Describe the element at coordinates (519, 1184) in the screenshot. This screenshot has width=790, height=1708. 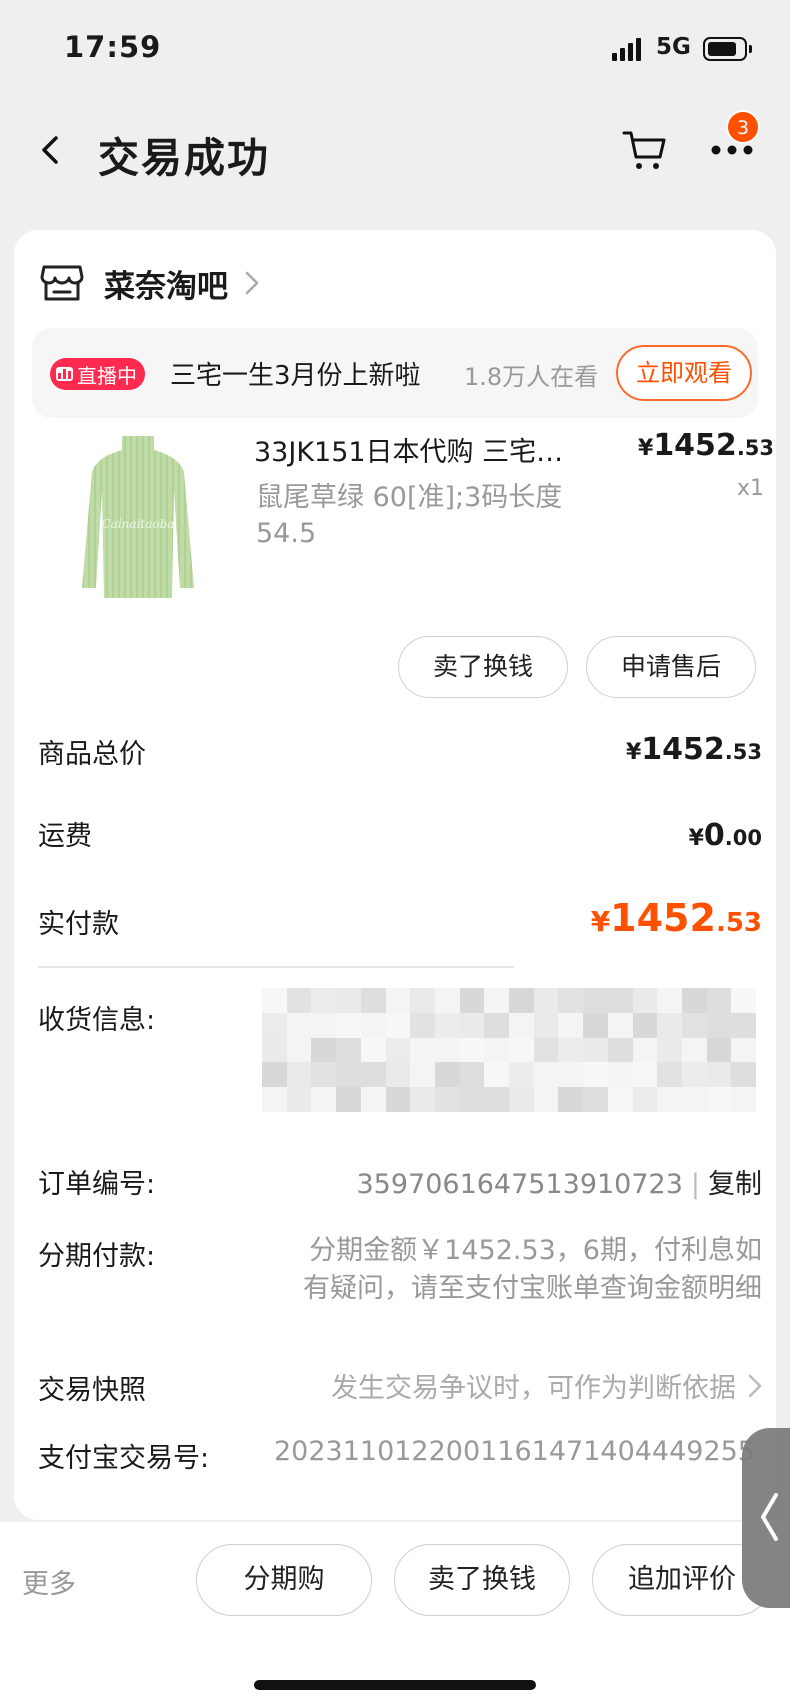
I see `order-number-value: 3597061647513910723` at that location.